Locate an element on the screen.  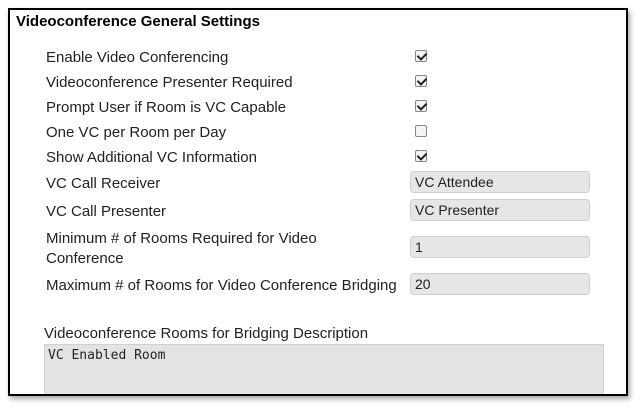
presenter-required-checkbox is located at coordinates (421, 81).